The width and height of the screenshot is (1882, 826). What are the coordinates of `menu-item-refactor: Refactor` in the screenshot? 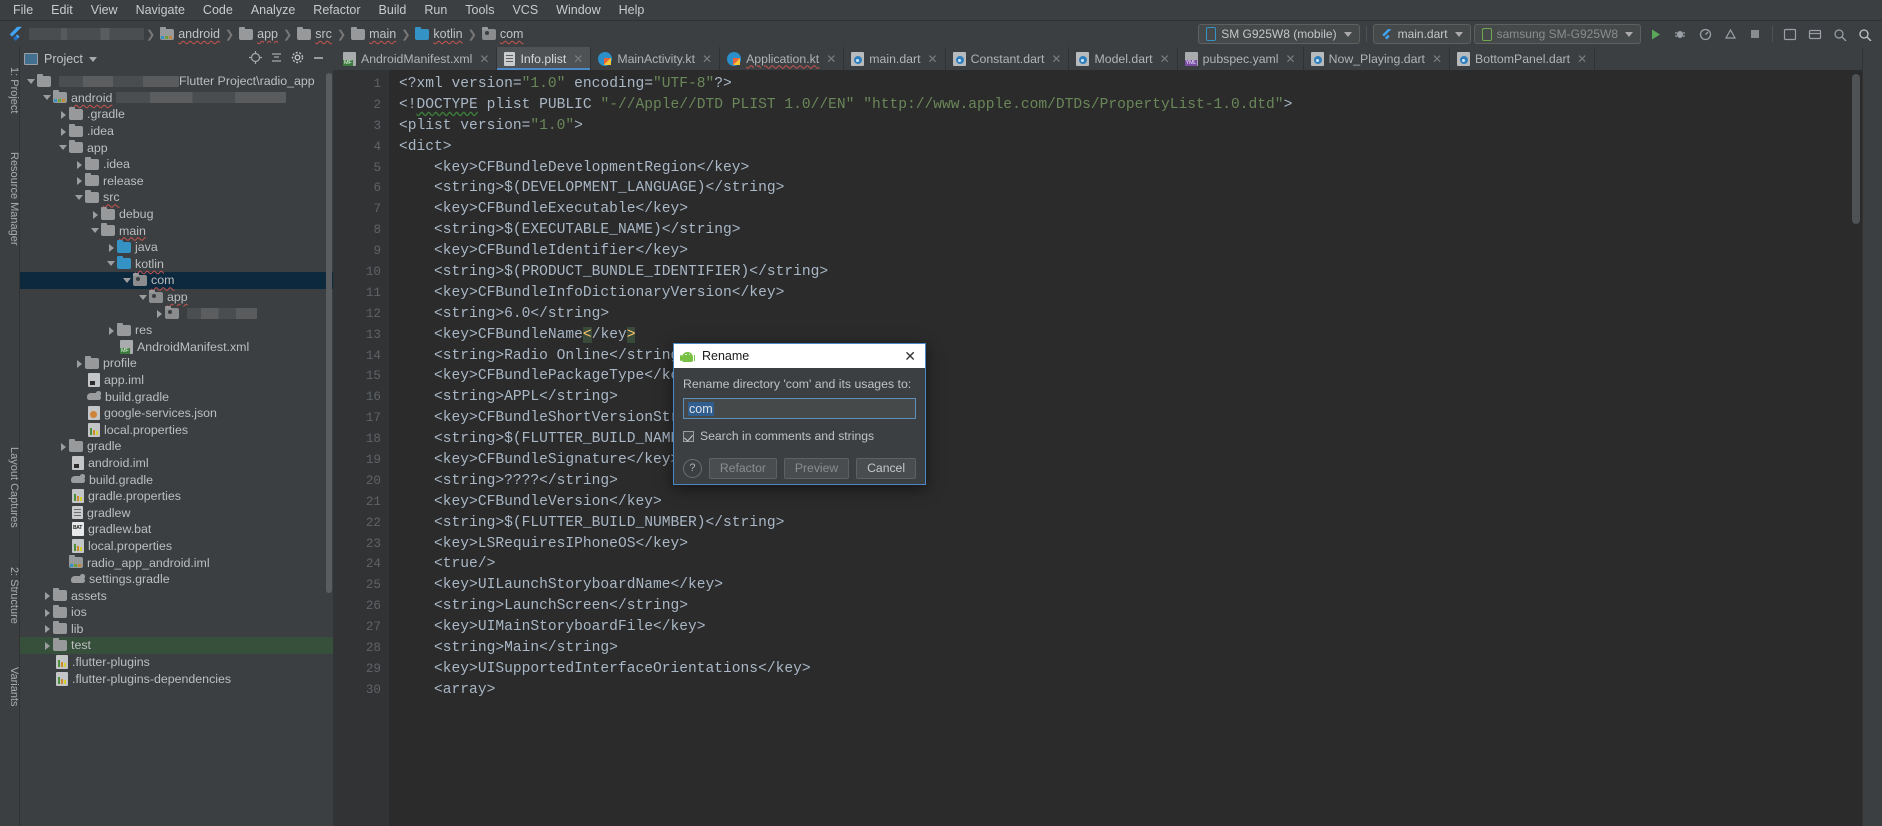 It's located at (336, 10).